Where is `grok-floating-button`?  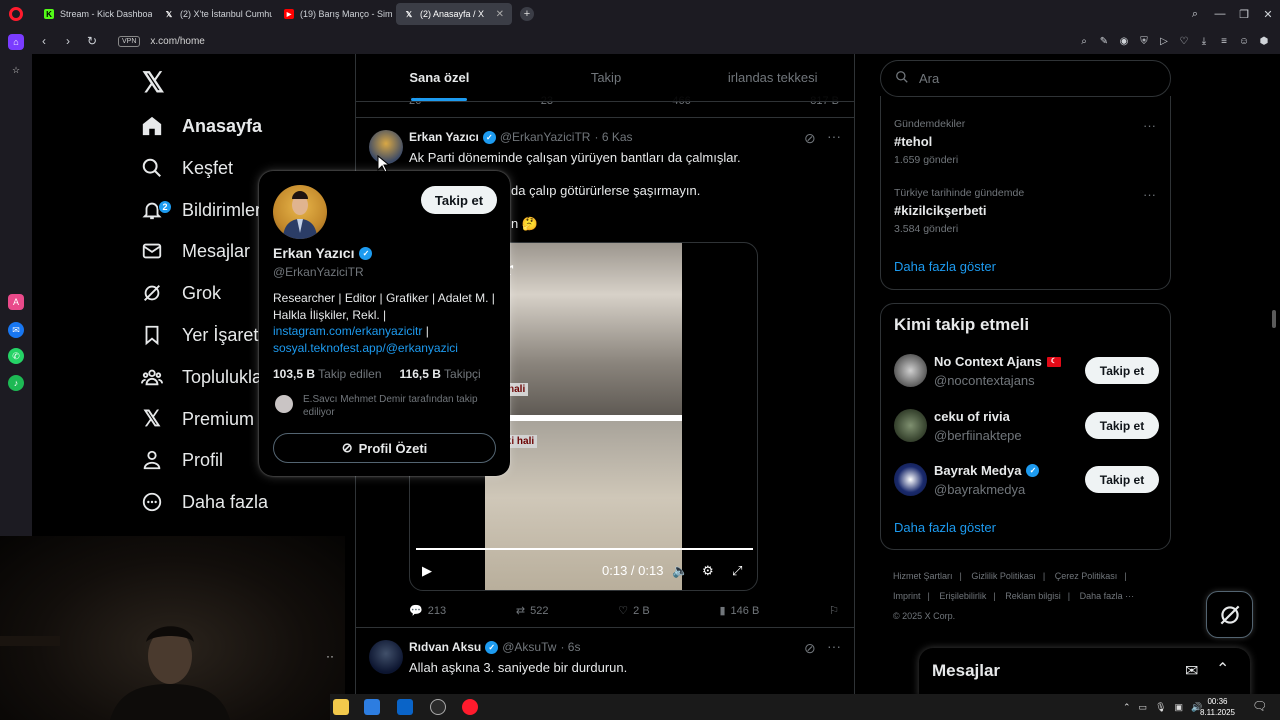 grok-floating-button is located at coordinates (1229, 614).